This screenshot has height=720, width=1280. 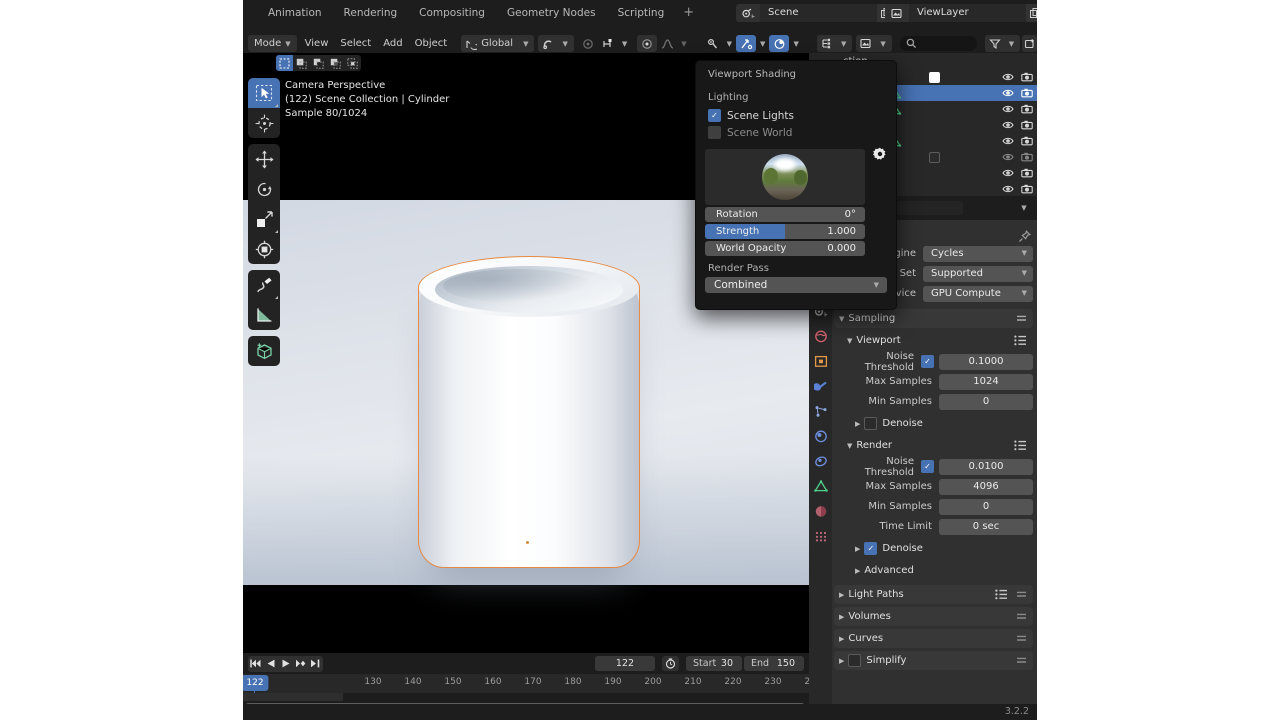 What do you see at coordinates (927, 361) in the screenshot?
I see `viewport-noise-threshold-checkbox: ✓` at bounding box center [927, 361].